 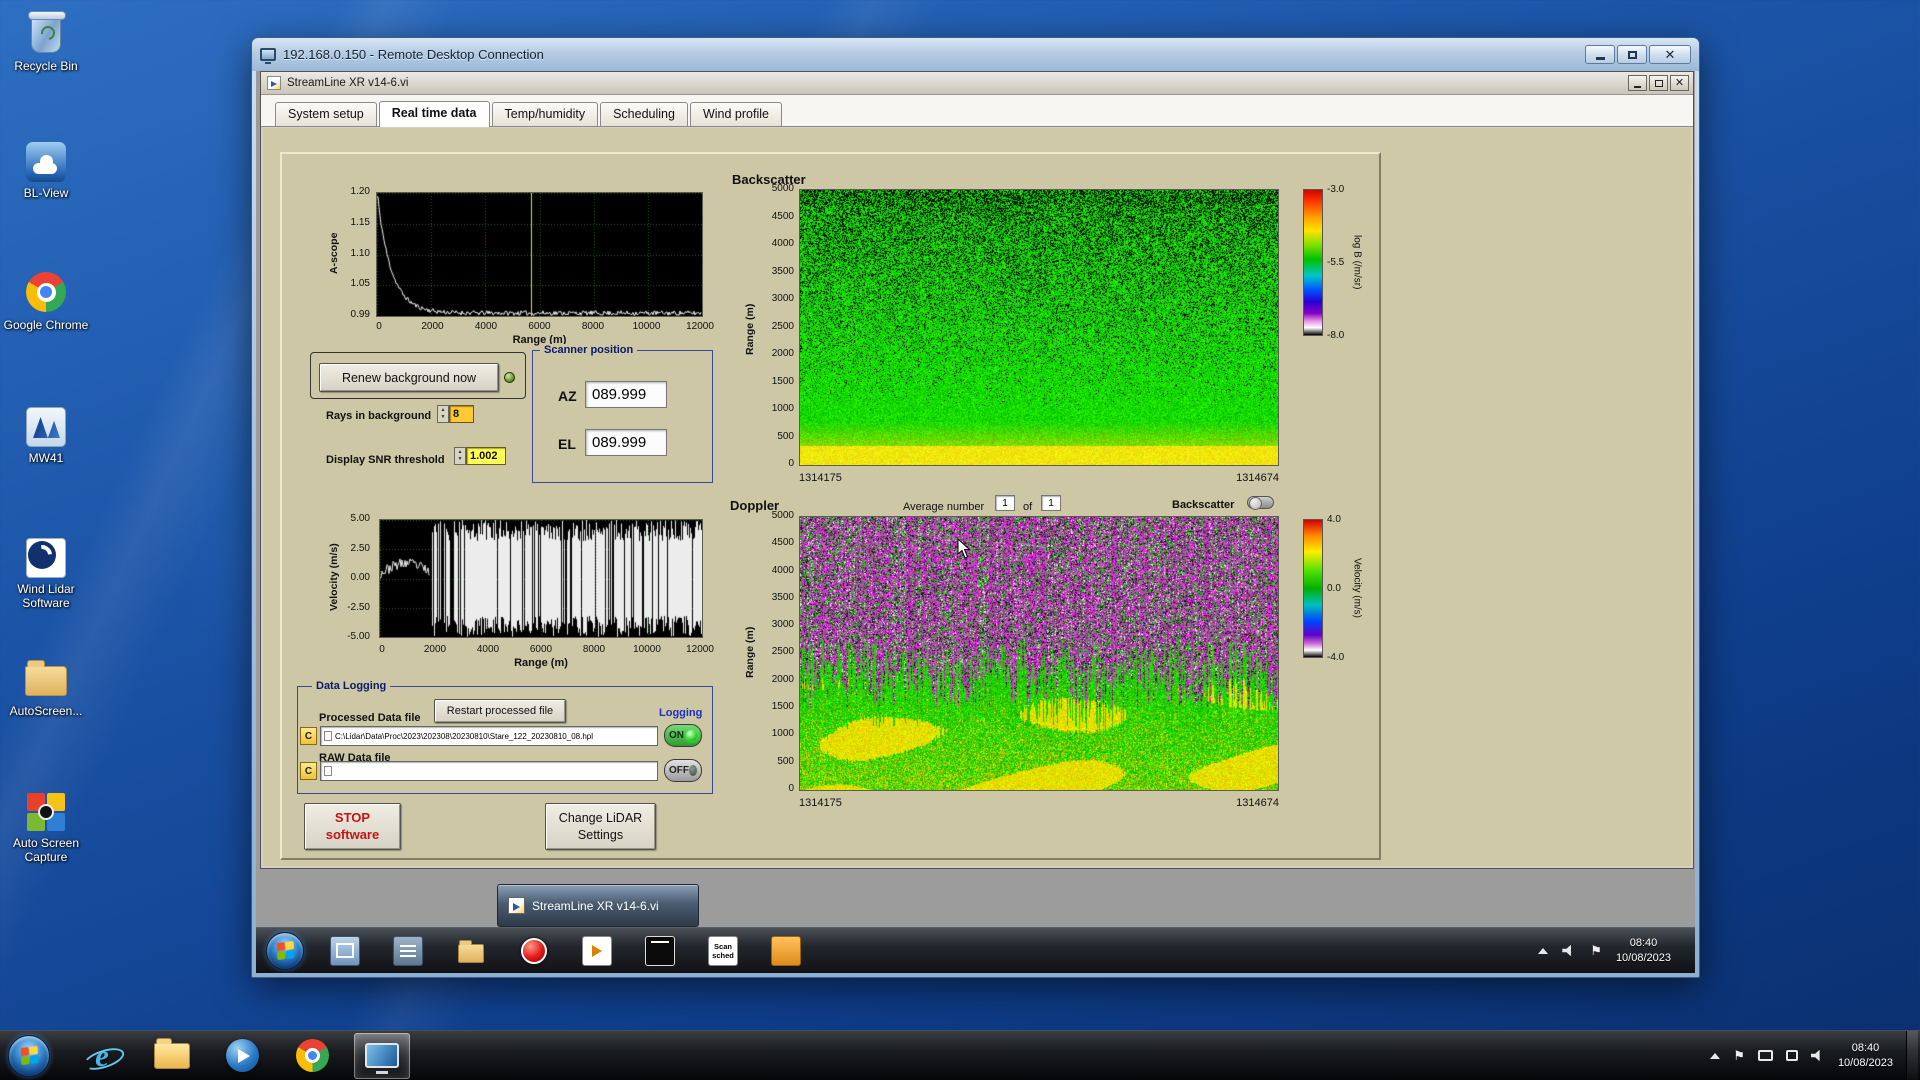 What do you see at coordinates (46, 812) in the screenshot?
I see `auto-screen-capture-icon` at bounding box center [46, 812].